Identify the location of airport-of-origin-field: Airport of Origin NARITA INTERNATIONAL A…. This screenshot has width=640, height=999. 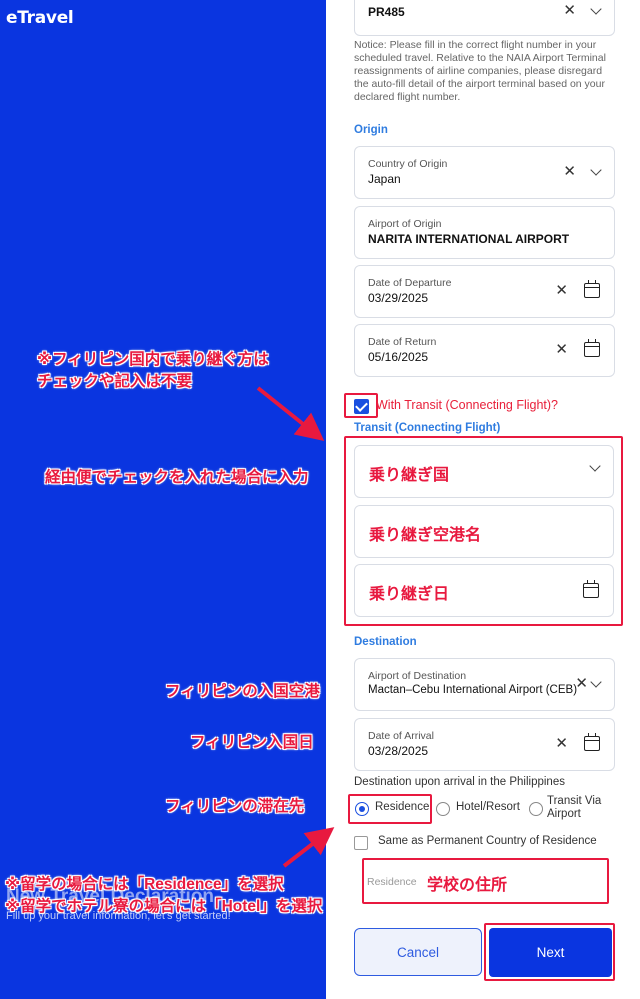
(484, 232).